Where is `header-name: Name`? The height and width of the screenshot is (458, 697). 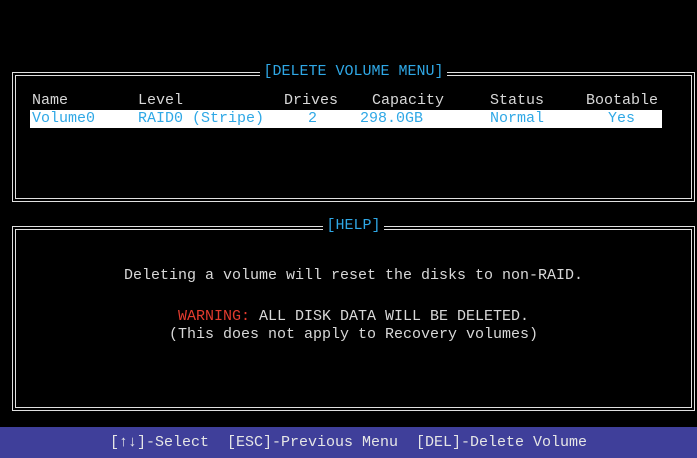 header-name: Name is located at coordinates (50, 100).